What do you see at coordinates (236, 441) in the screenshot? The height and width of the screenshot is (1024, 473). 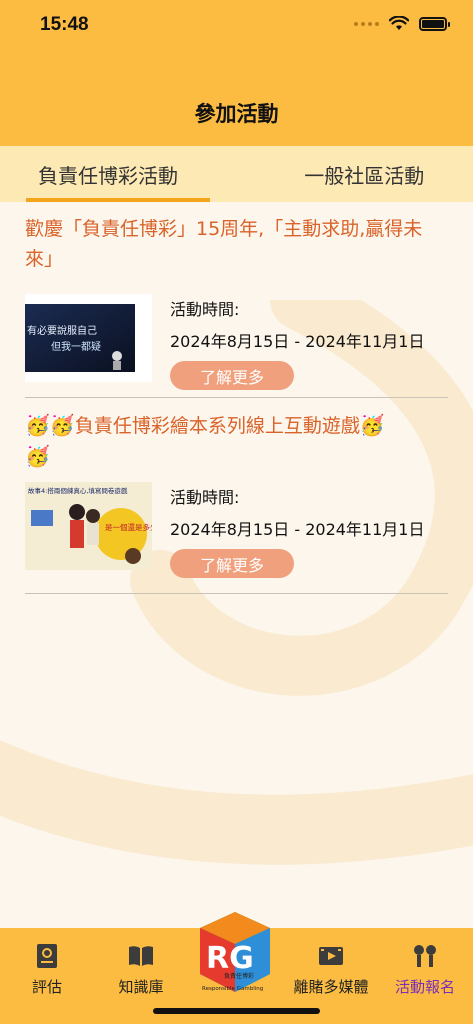 I see `event-title: 🥳🥳負責任博彩繪本系列線上互動遊戲🥳 🥳` at bounding box center [236, 441].